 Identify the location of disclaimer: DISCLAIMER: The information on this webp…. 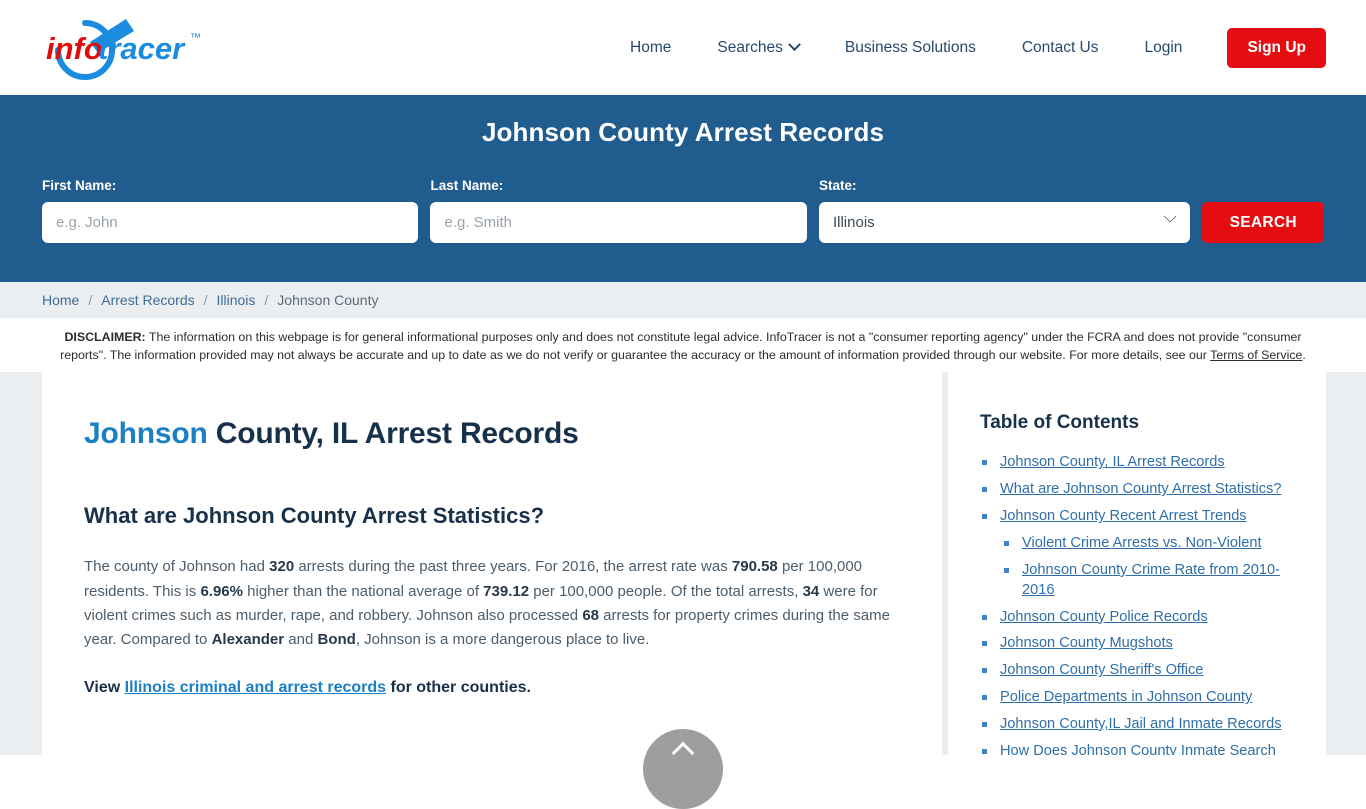
(683, 345).